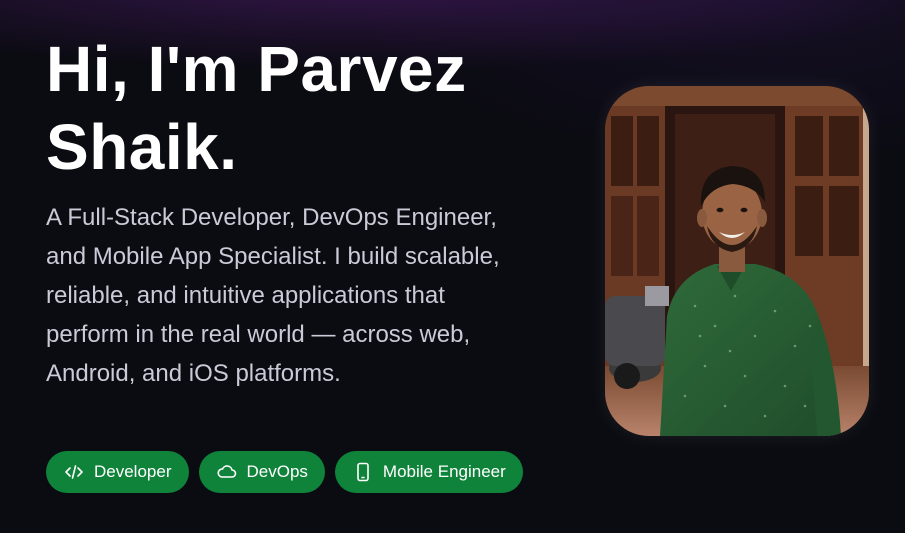 This screenshot has width=905, height=533. What do you see at coordinates (256, 69) in the screenshot?
I see `hero-title-line1: Hi, I'm Parvez` at bounding box center [256, 69].